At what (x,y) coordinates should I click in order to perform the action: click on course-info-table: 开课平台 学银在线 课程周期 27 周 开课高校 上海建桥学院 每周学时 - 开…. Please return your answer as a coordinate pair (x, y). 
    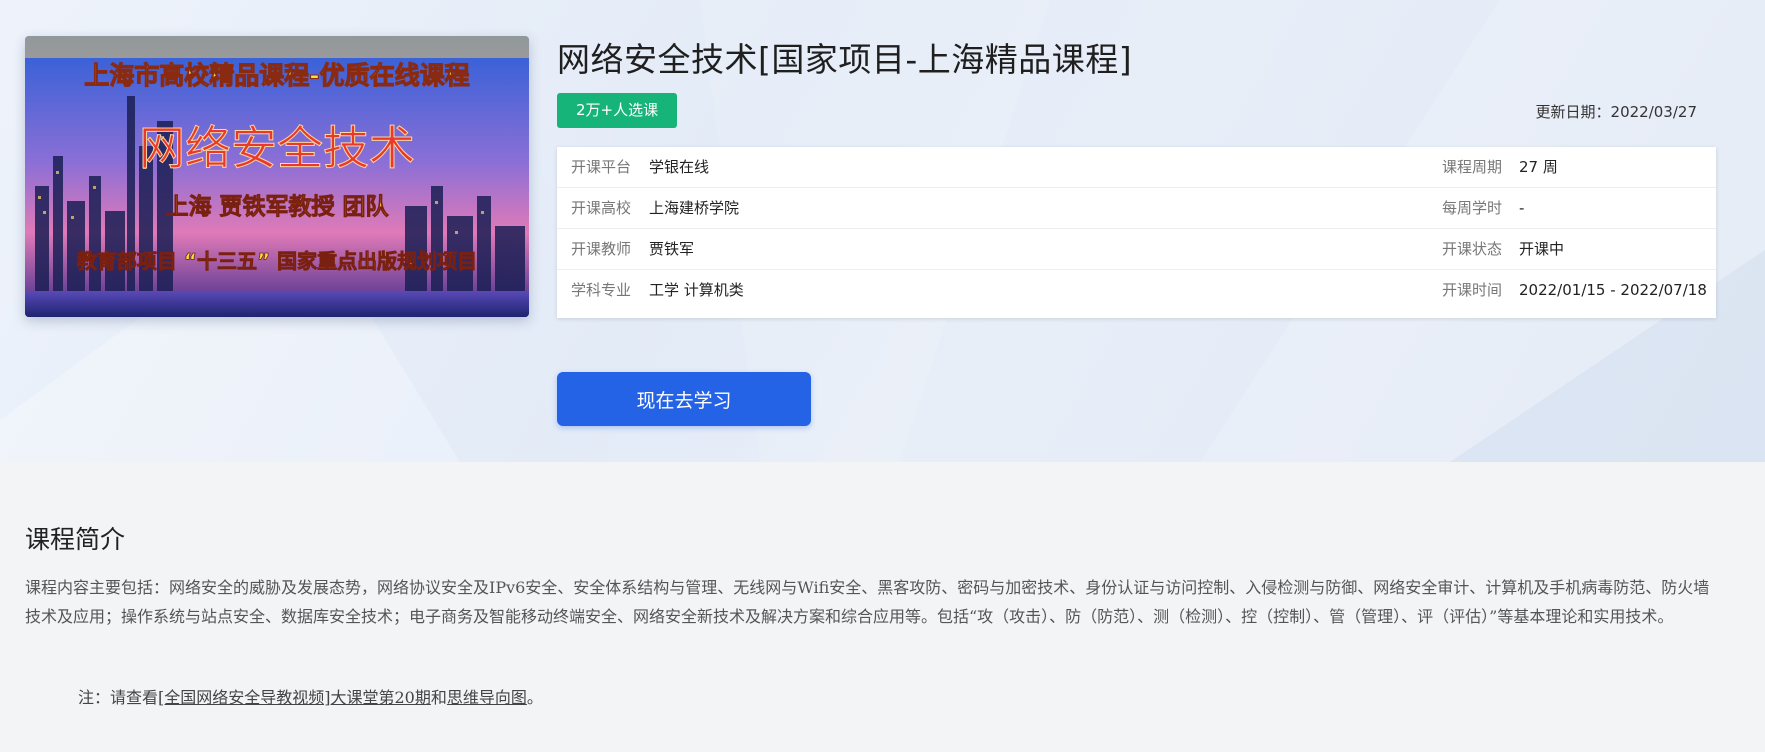
    Looking at the image, I should click on (1136, 232).